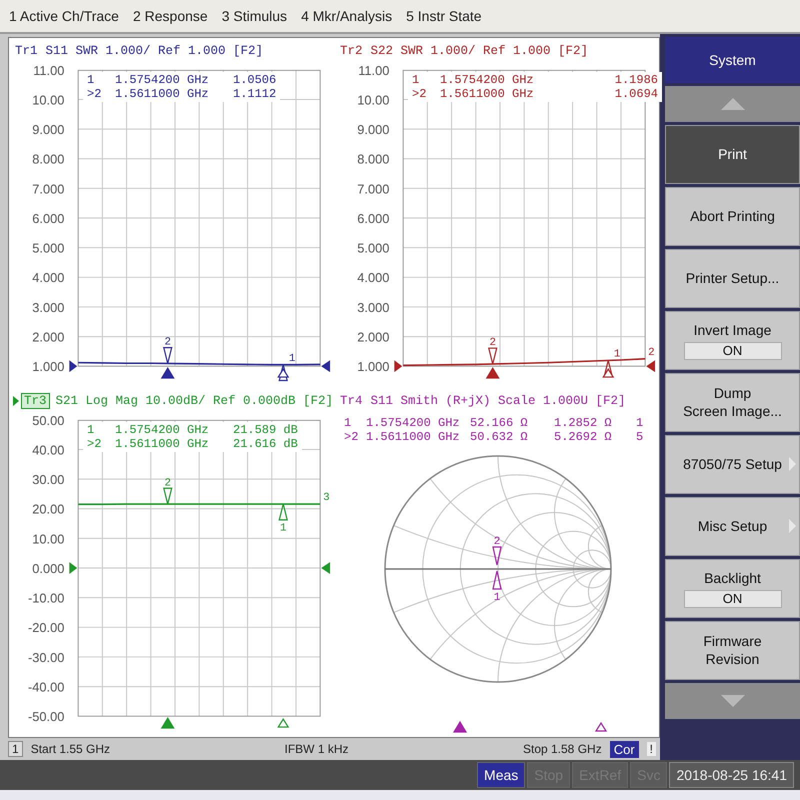 This screenshot has width=800, height=800. I want to click on menu-item: 2 Response, so click(170, 16).